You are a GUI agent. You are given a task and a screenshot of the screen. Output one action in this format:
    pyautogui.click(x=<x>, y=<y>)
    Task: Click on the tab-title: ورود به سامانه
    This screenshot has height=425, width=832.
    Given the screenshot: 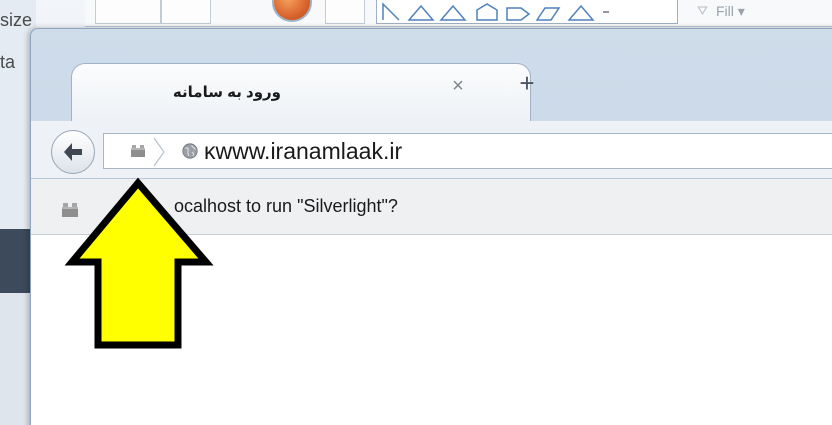 What is the action you would take?
    pyautogui.click(x=226, y=92)
    